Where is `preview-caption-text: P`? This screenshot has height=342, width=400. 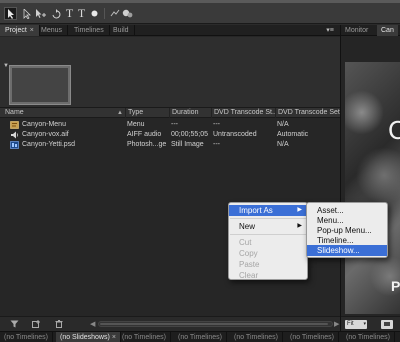
preview-caption-text: P is located at coordinates (395, 286).